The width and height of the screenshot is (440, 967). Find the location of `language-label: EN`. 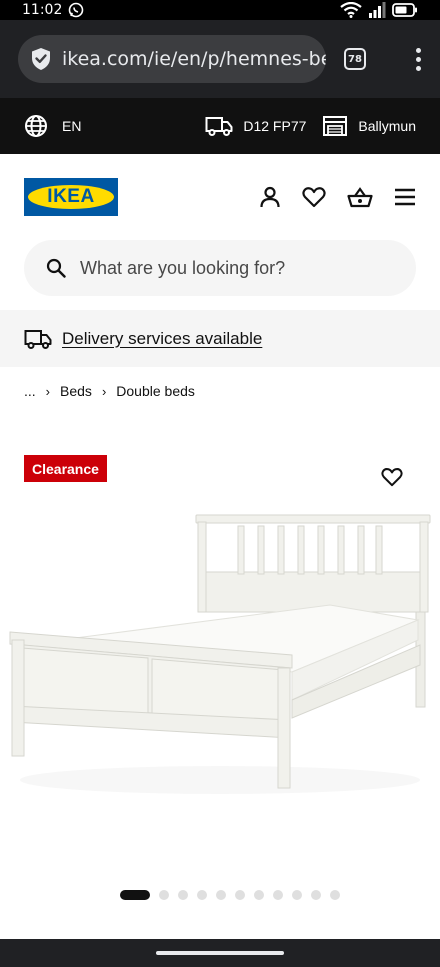

language-label: EN is located at coordinates (72, 126).